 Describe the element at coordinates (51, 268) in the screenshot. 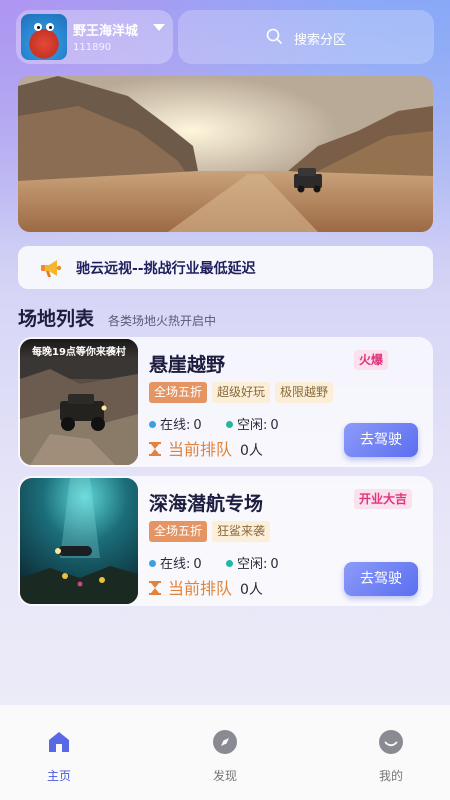

I see `megaphone-icon` at that location.